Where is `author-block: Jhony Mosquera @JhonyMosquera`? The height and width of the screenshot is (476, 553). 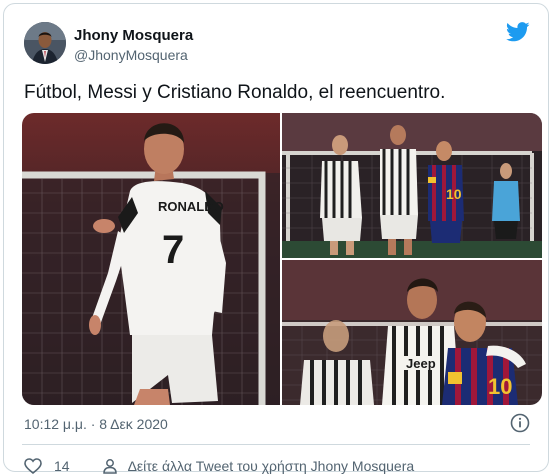 author-block: Jhony Mosquera @JhonyMosquera is located at coordinates (133, 45).